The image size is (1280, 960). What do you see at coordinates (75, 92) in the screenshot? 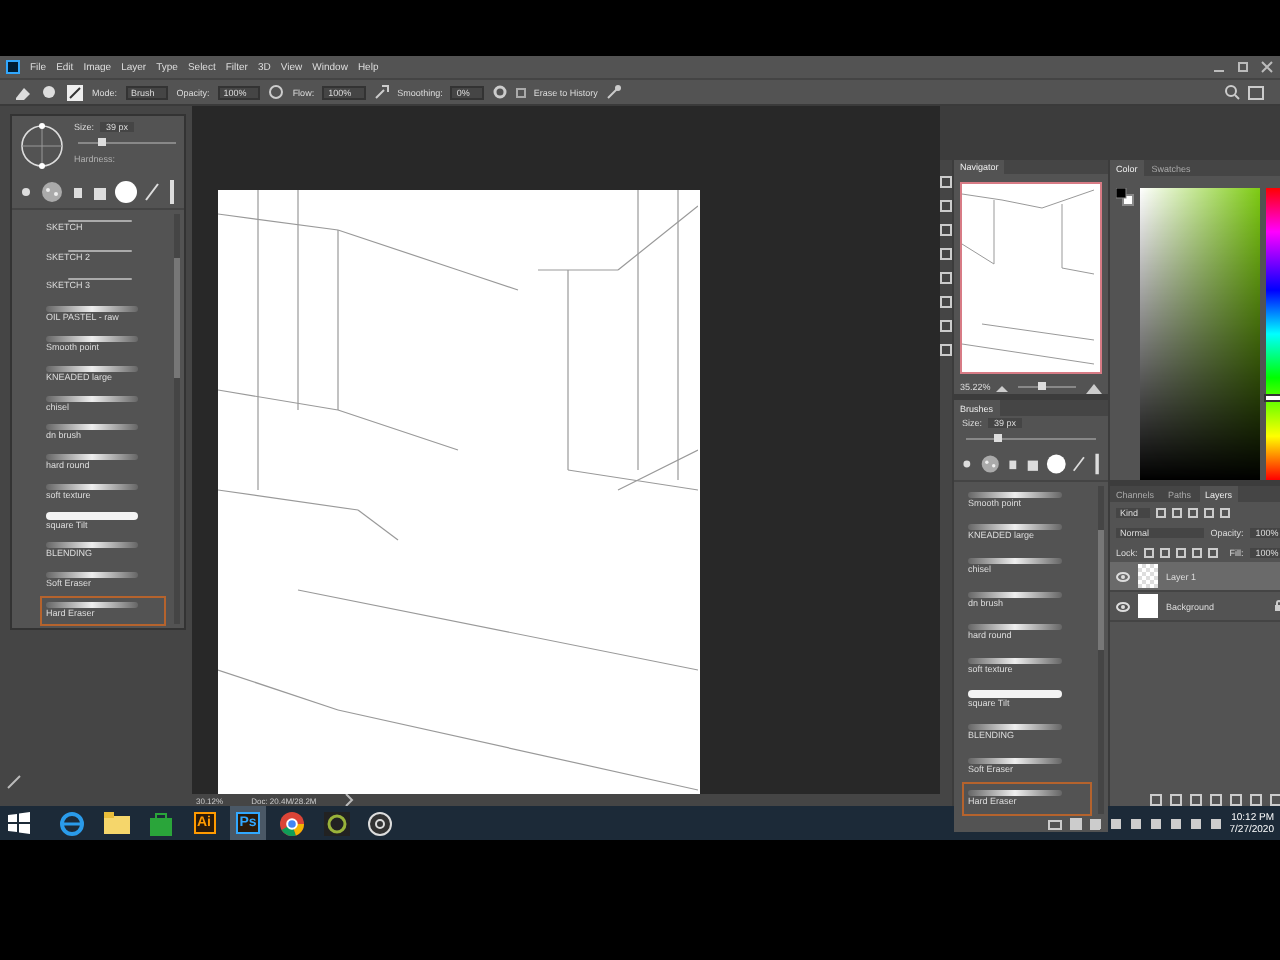
I see `brush-panel-icon` at bounding box center [75, 92].